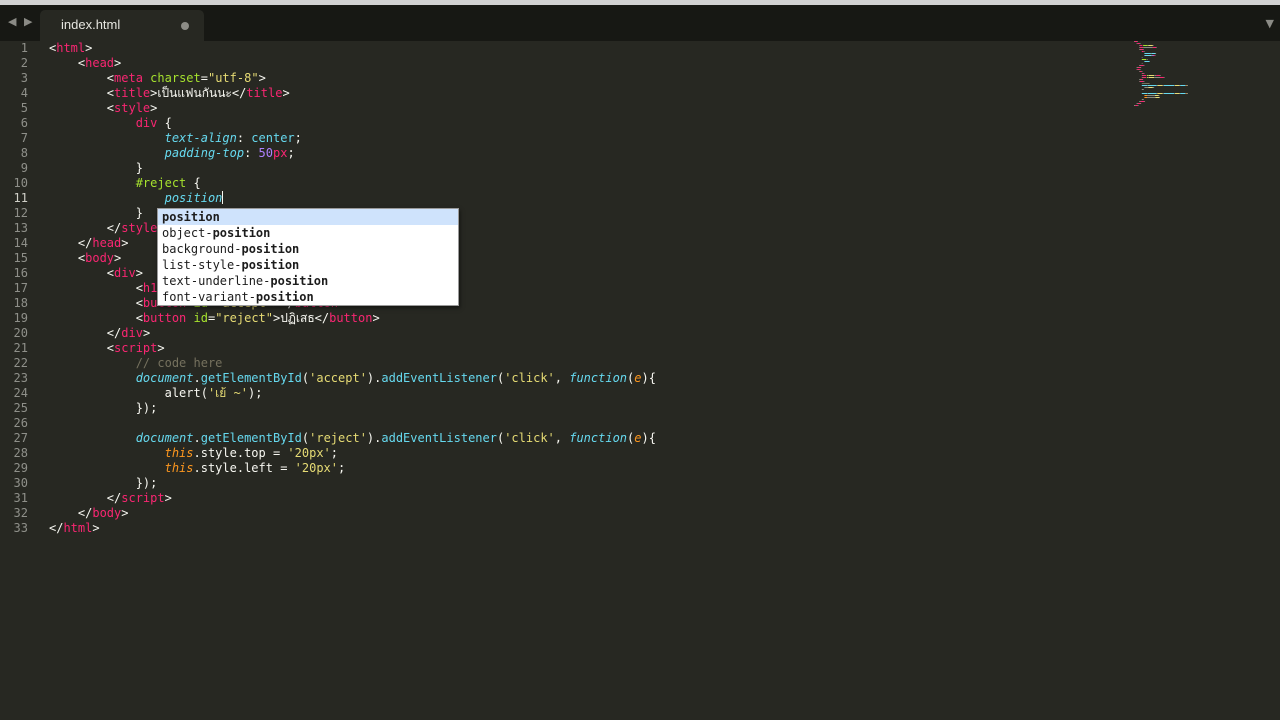  Describe the element at coordinates (308, 217) in the screenshot. I see `autocomplete-item: position` at that location.